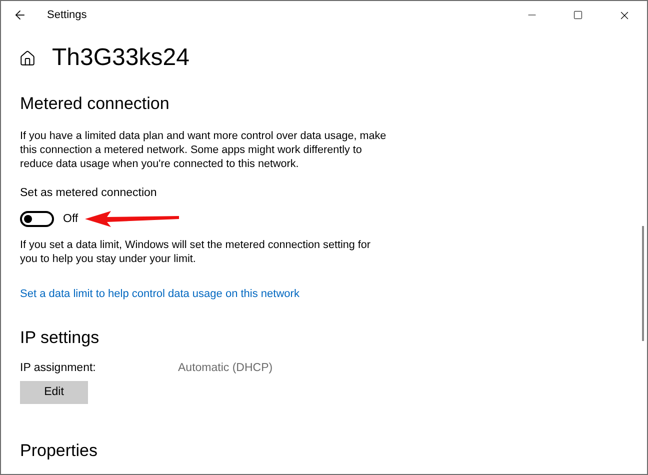  Describe the element at coordinates (67, 15) in the screenshot. I see `window-title: Settings` at that location.